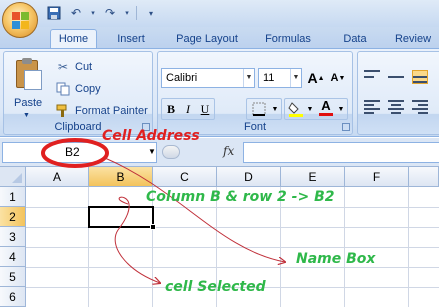 This screenshot has height=307, width=439. What do you see at coordinates (137, 239) in the screenshot?
I see `cell-selected-arrow` at bounding box center [137, 239].